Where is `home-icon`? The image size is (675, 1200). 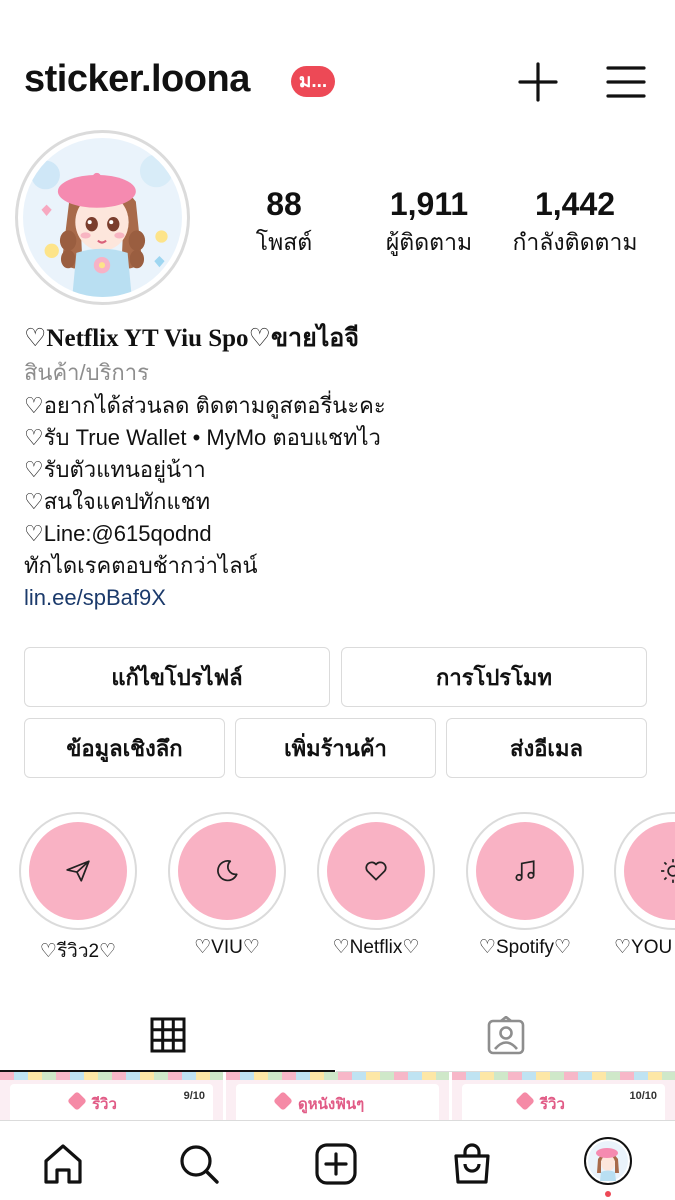
home-icon is located at coordinates (63, 1164).